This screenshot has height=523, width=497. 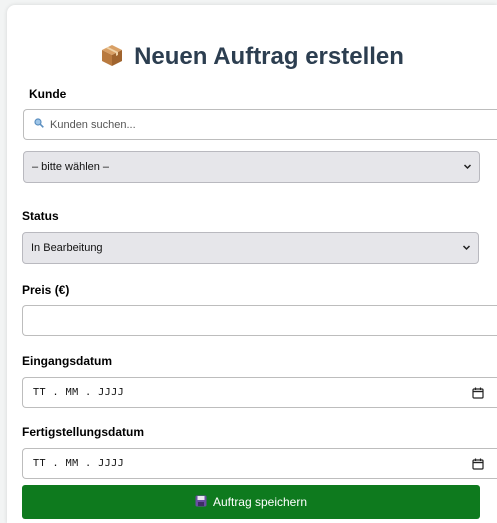 What do you see at coordinates (83, 432) in the screenshot?
I see `completion-date-label: Fertigstellungsdatum` at bounding box center [83, 432].